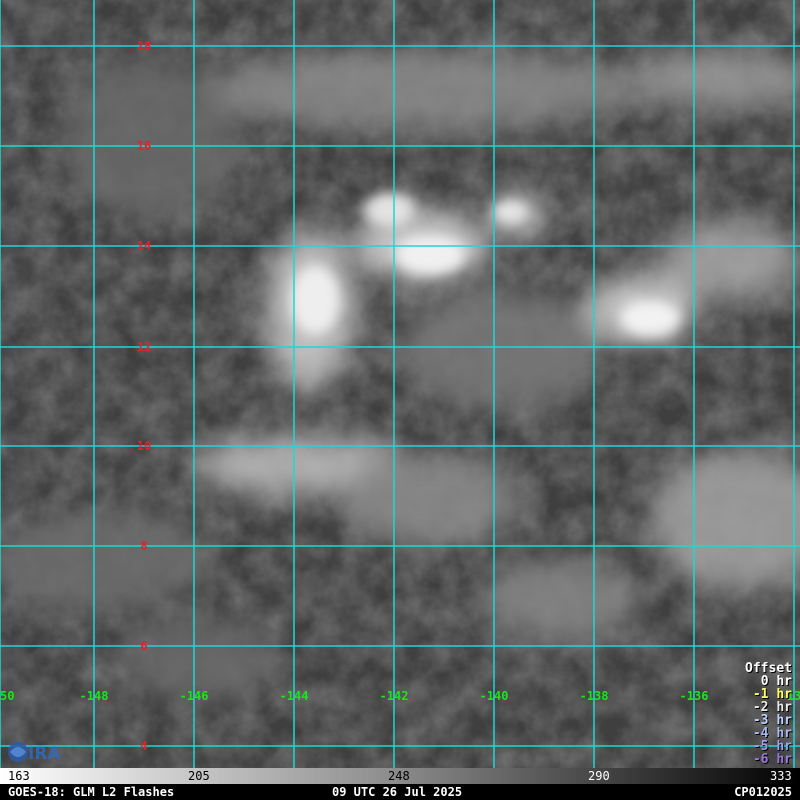  I want to click on longitude-label: -144, so click(294, 696).